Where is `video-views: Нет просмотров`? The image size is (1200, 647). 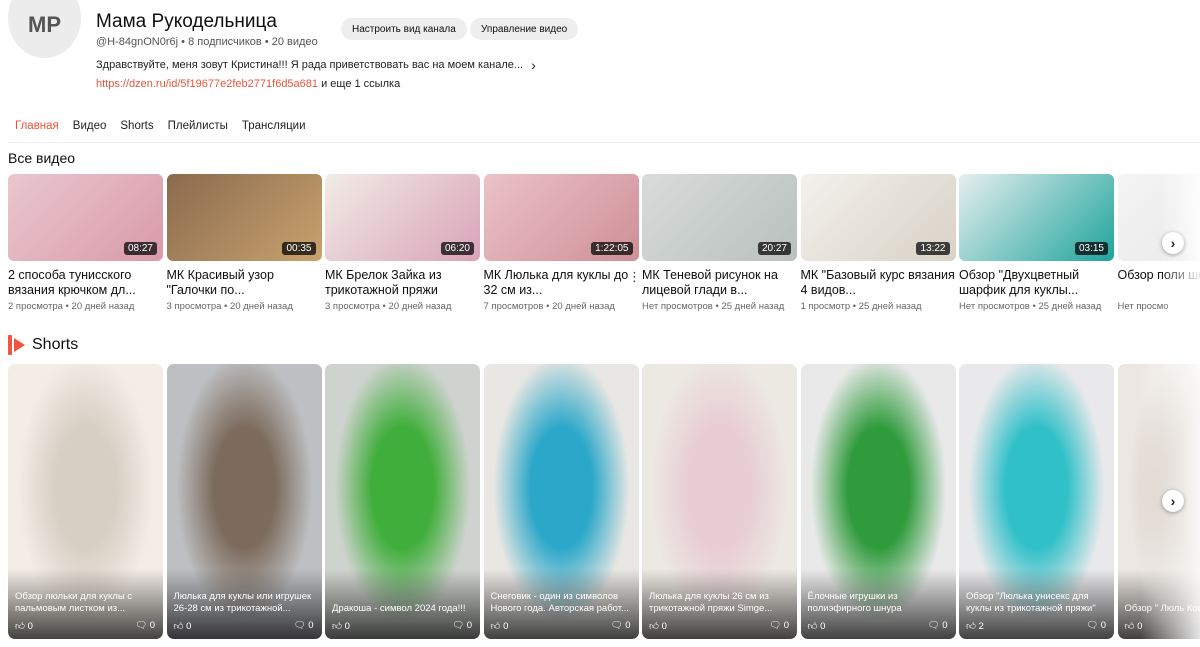
video-views: Нет просмотров is located at coordinates (994, 306).